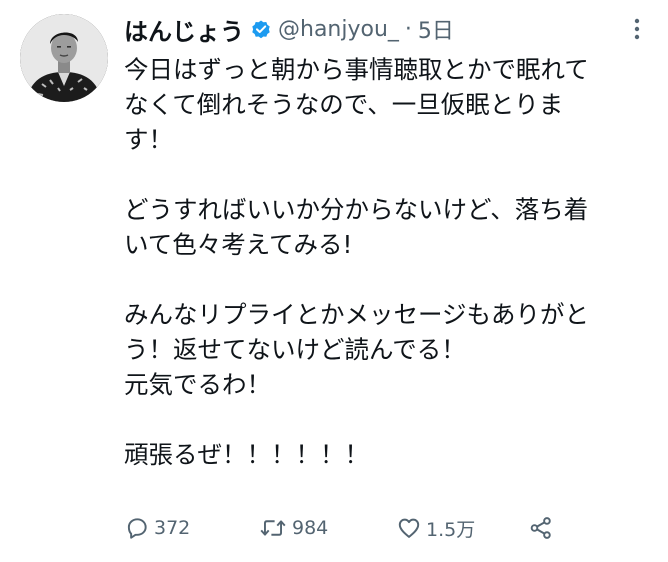 The width and height of the screenshot is (668, 562). Describe the element at coordinates (295, 349) in the screenshot. I see `tweet-text-line: う！返せてないけど読んでる！` at that location.